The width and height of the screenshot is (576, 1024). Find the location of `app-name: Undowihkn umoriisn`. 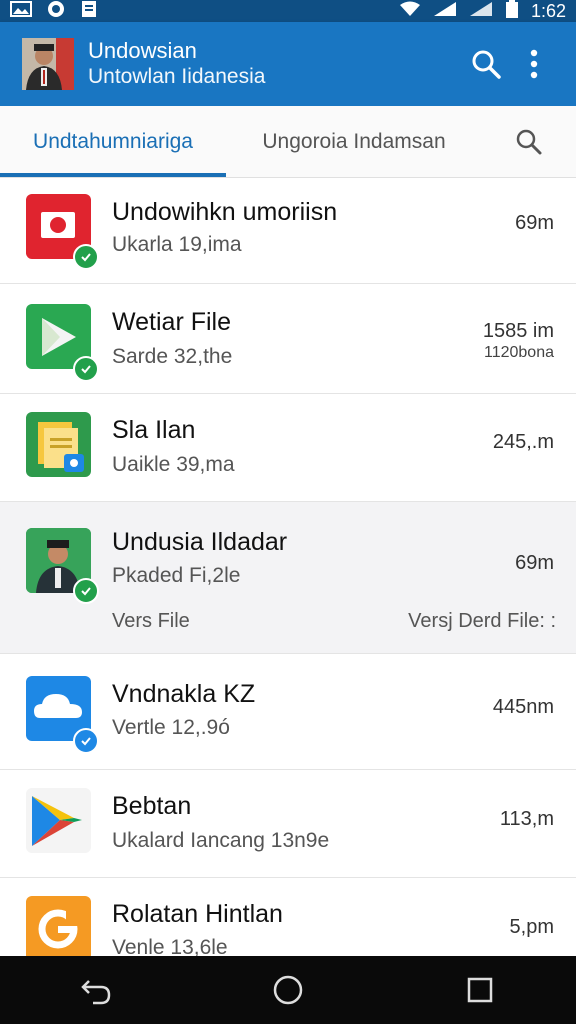

app-name: Undowihkn umoriisn is located at coordinates (225, 212).